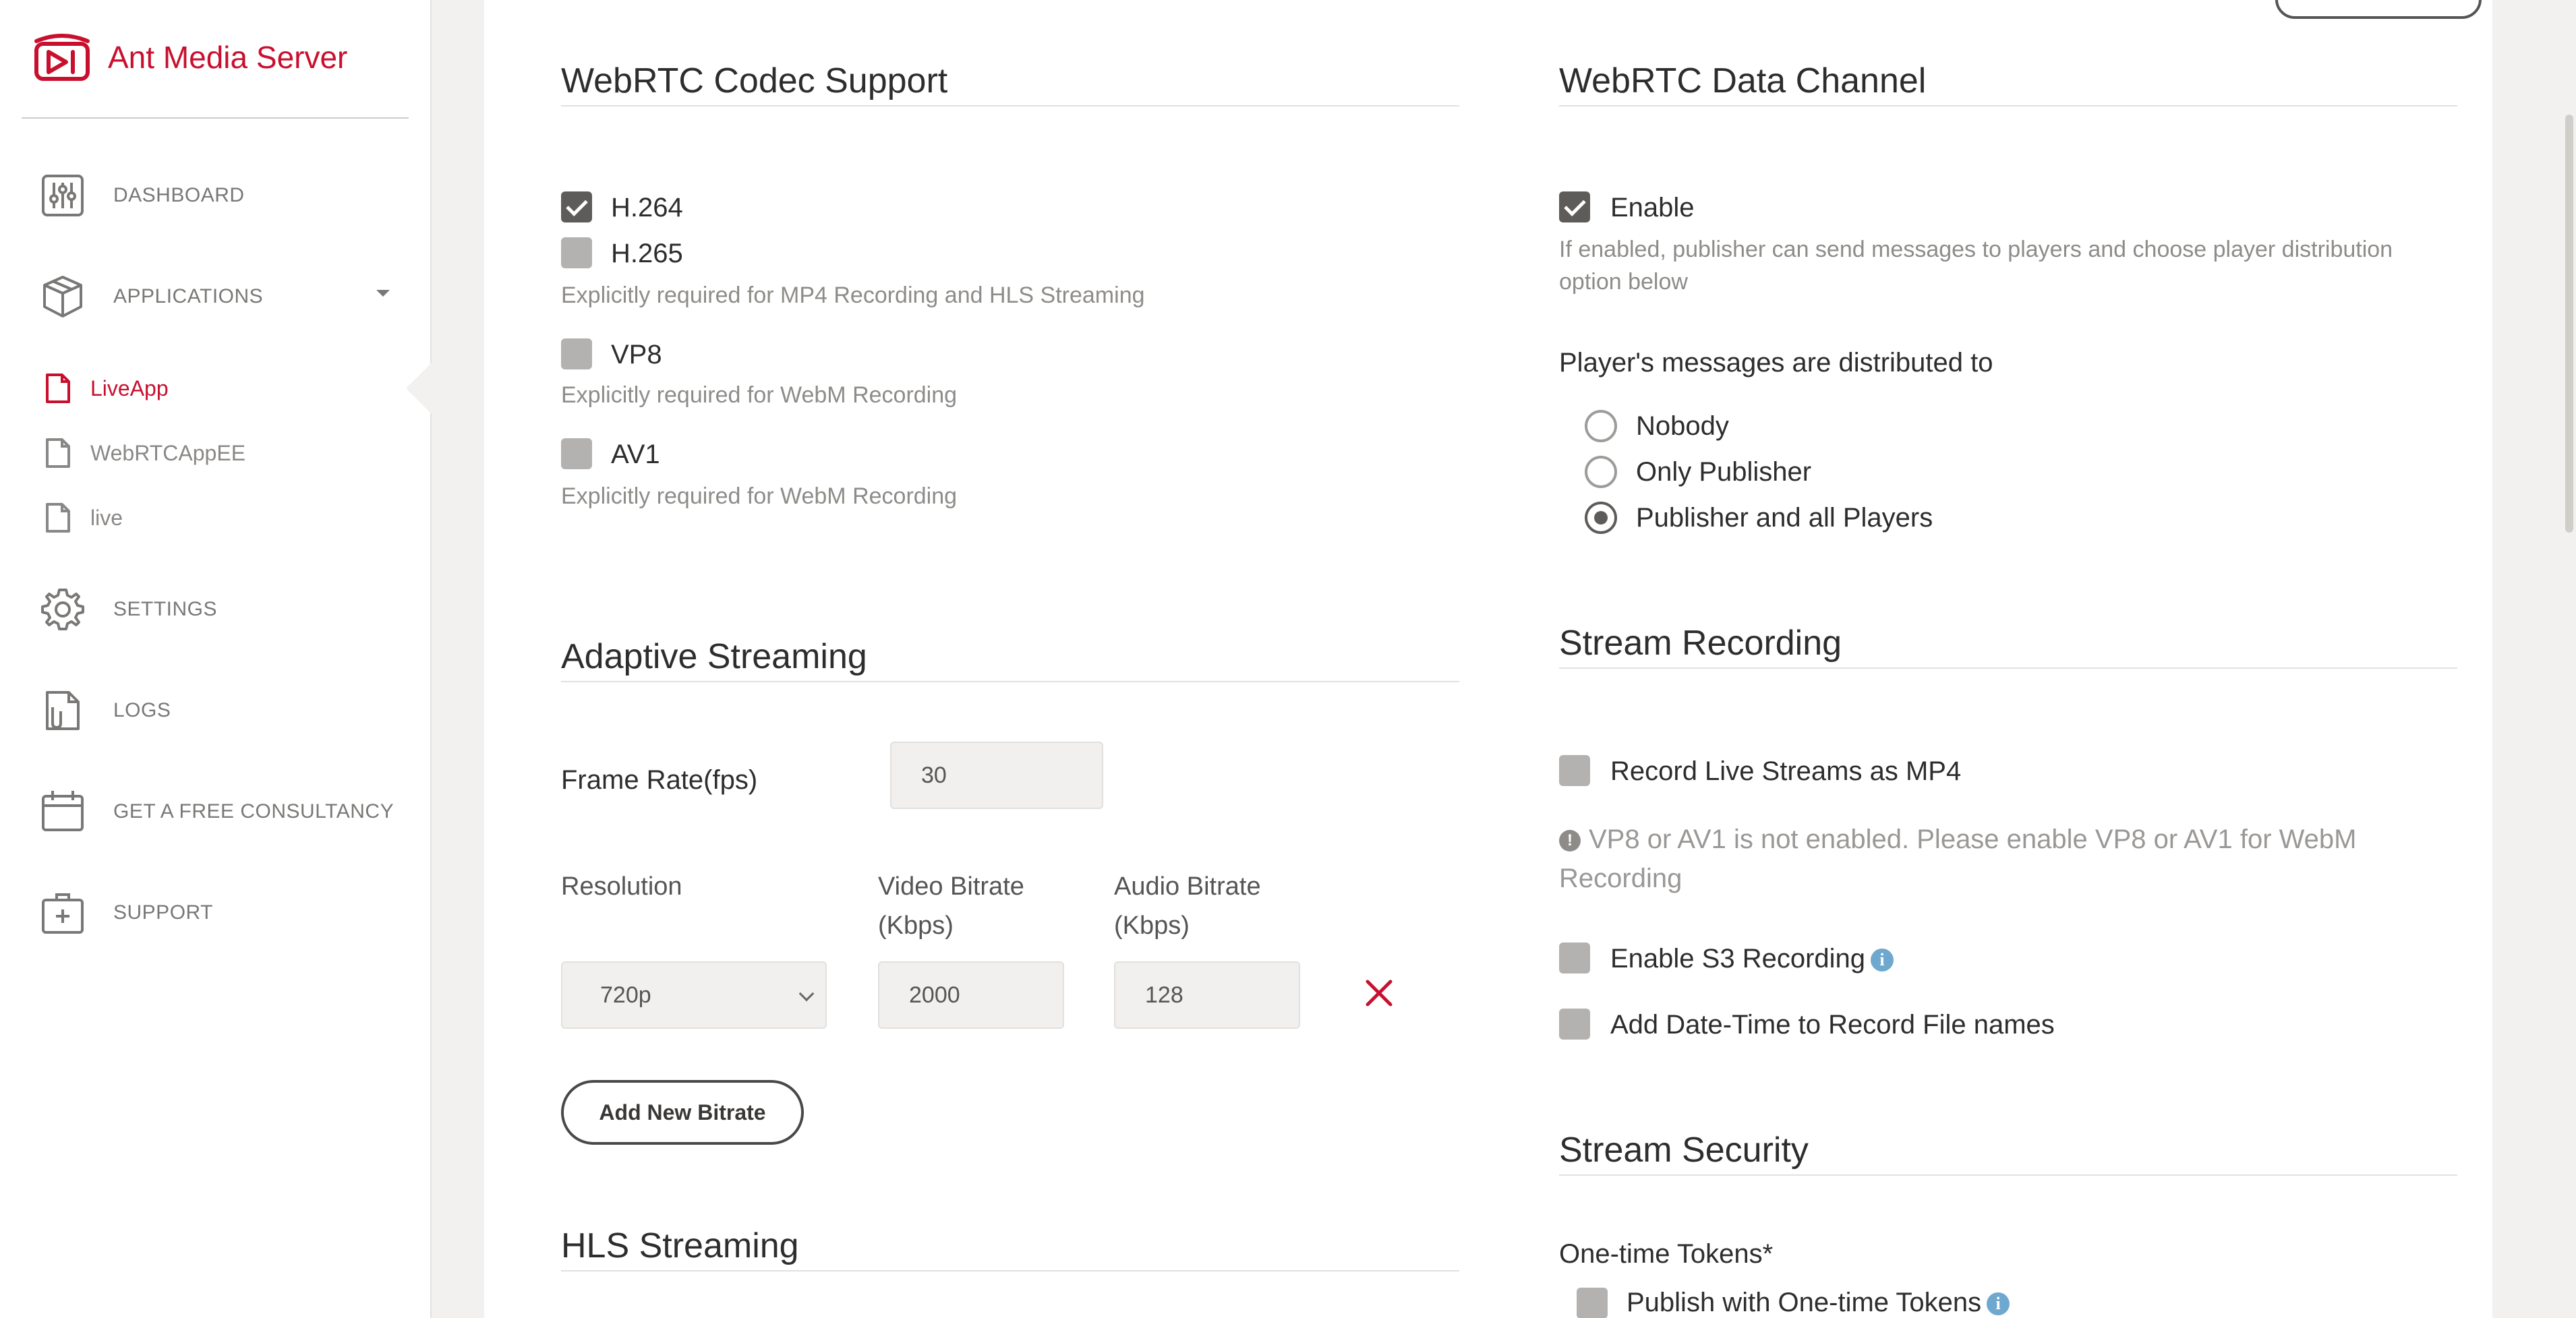 The height and width of the screenshot is (1318, 2576). I want to click on resolution-value: 720p, so click(625, 995).